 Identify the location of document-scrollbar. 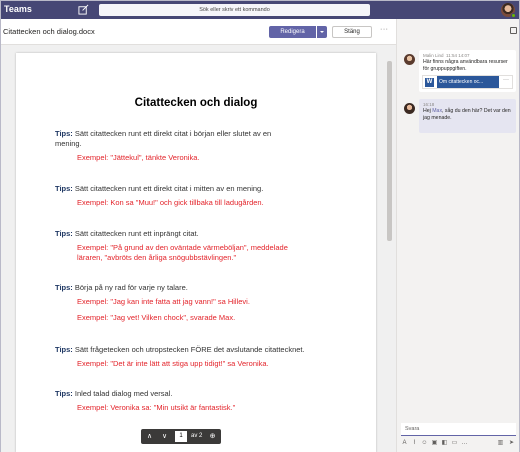
(389, 256).